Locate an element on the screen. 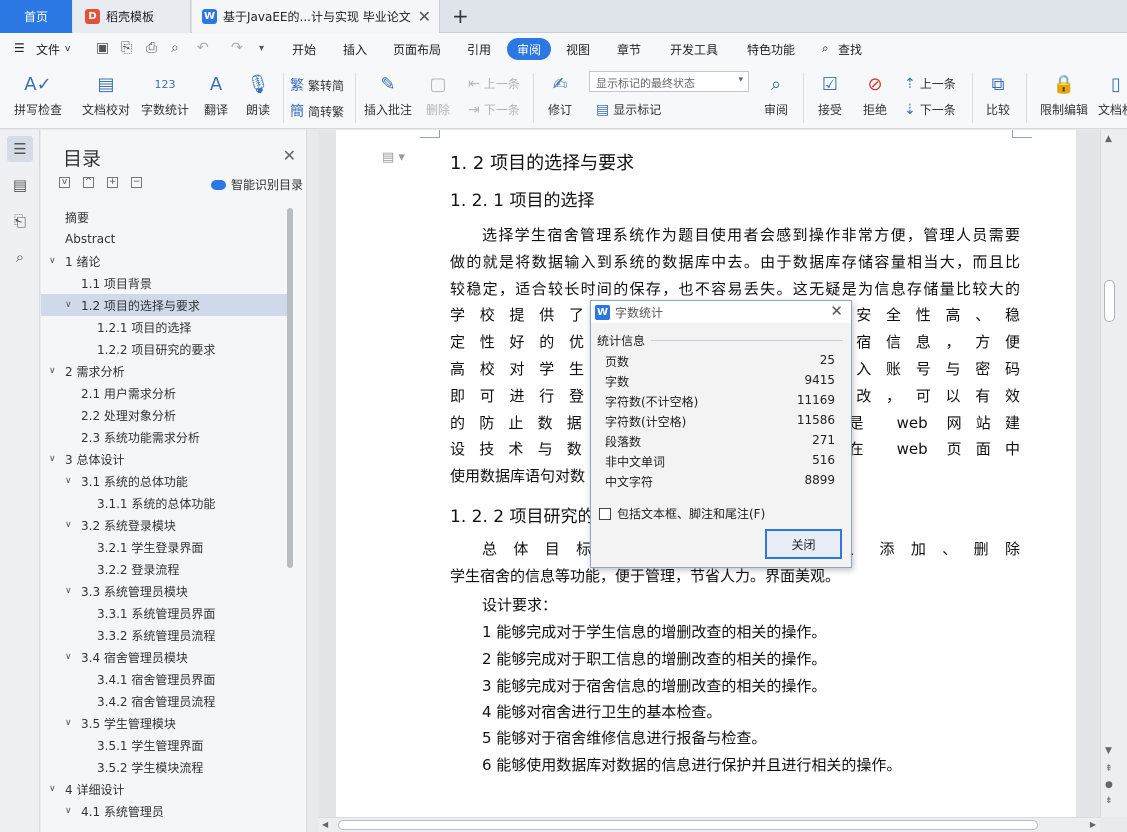  toc-scrollbar is located at coordinates (290, 388).